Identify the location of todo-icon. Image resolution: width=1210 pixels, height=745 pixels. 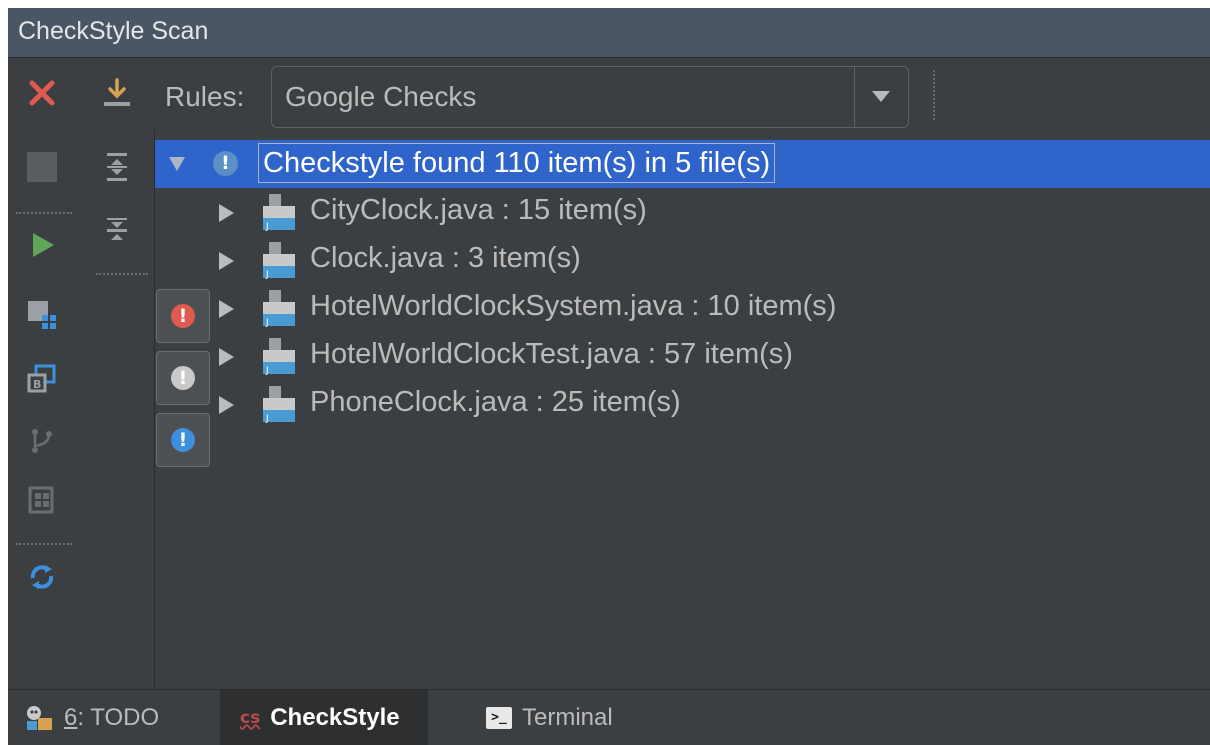
(39, 718).